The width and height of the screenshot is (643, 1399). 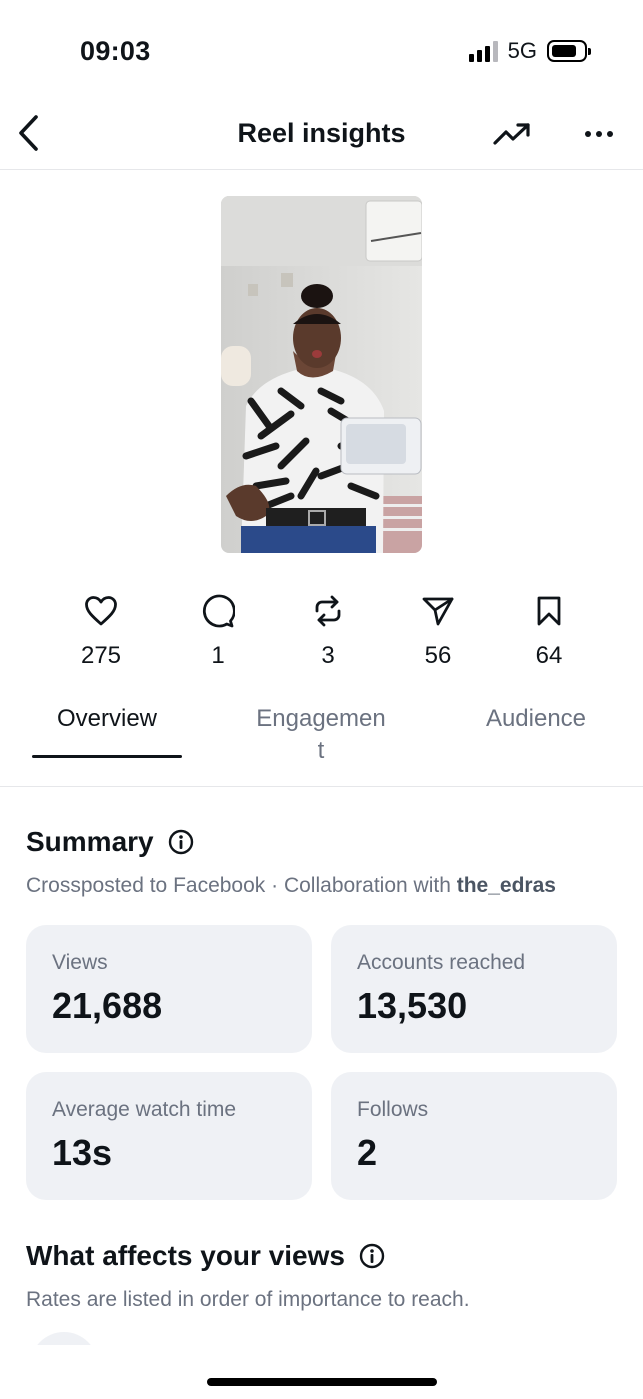 I want to click on page-title: Reel insights, so click(x=321, y=133).